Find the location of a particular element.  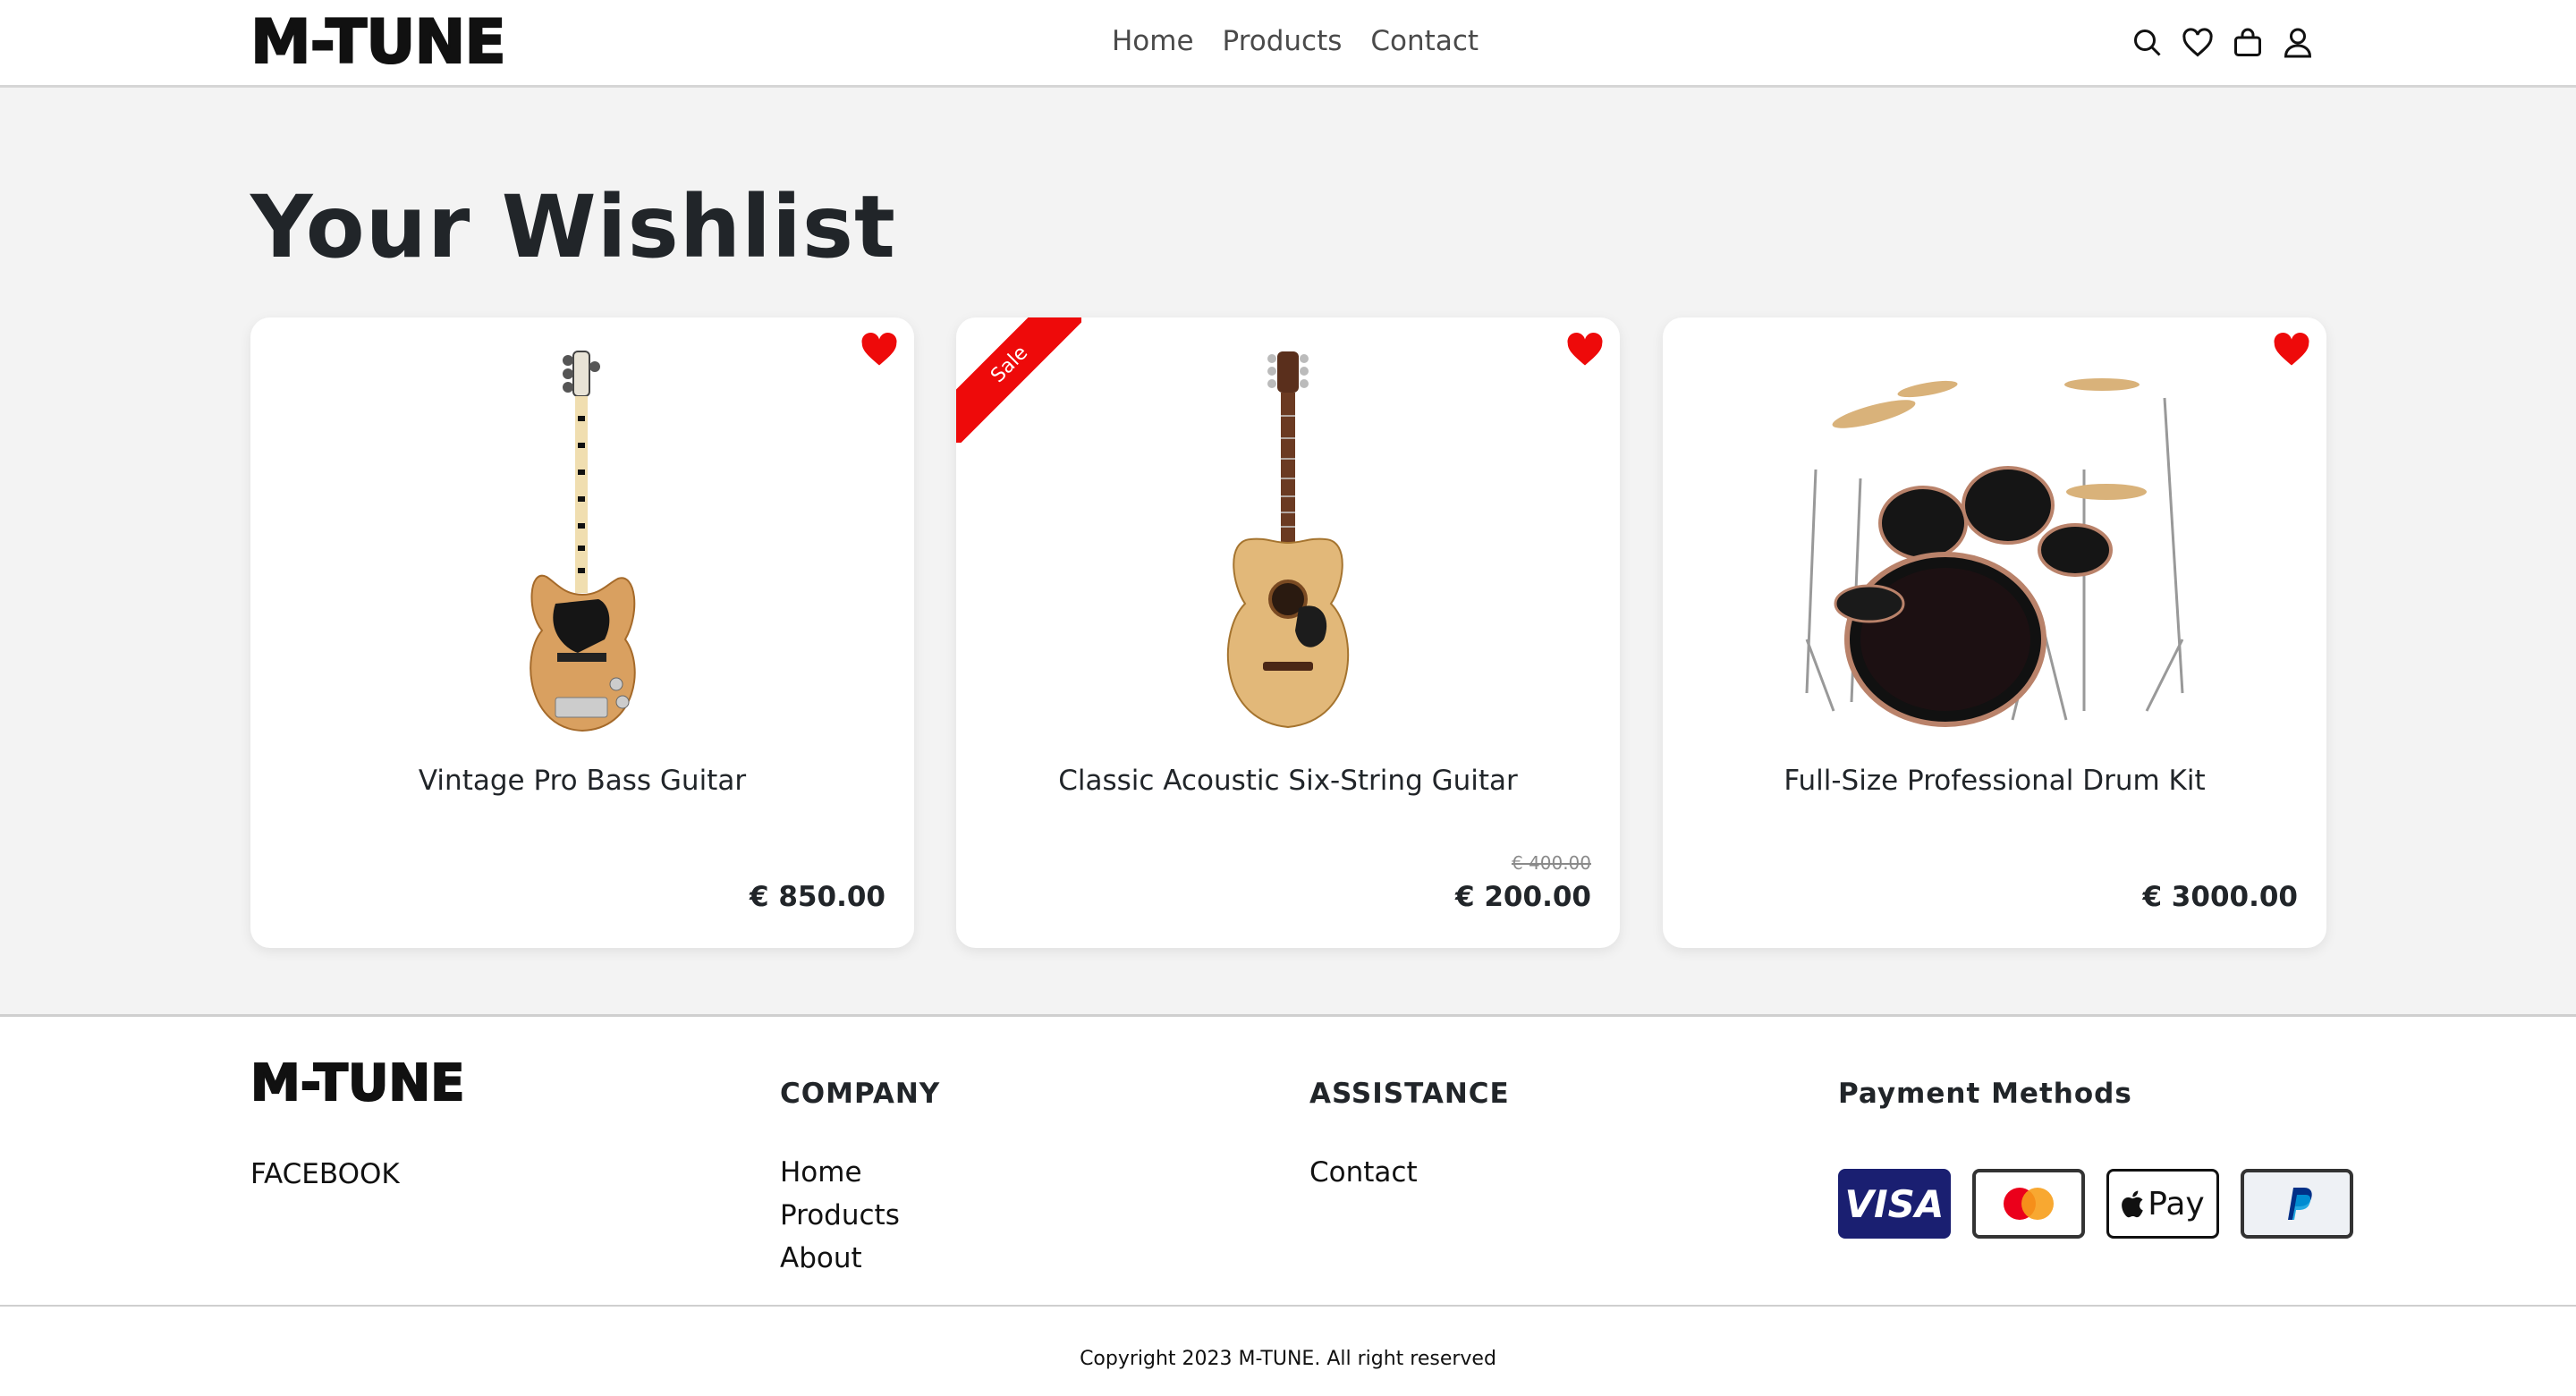

apple-pay-label: Pay is located at coordinates (2176, 1204).